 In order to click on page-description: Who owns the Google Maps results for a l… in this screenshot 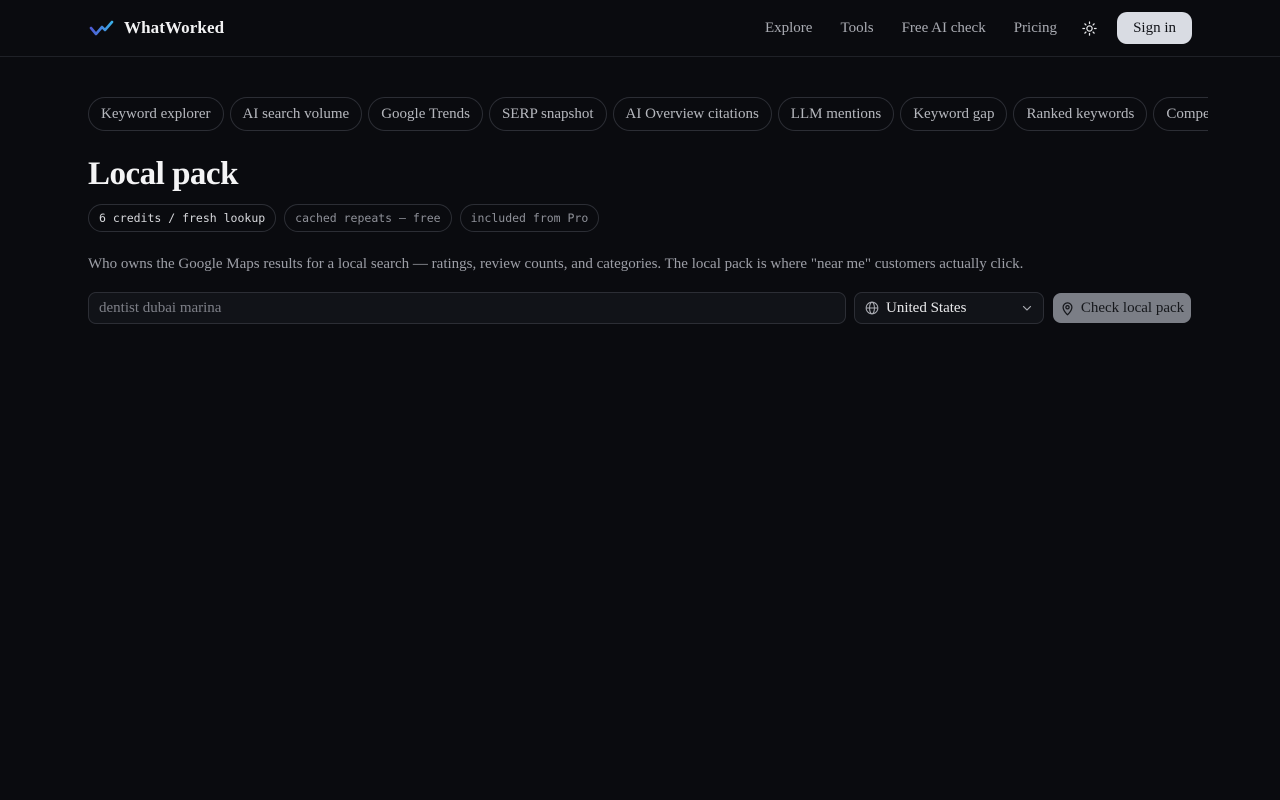, I will do `click(556, 264)`.